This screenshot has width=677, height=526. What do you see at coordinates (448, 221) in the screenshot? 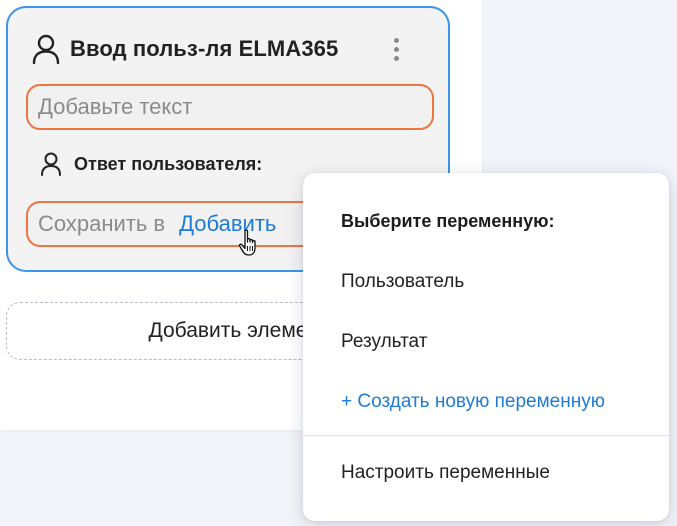
I see `dropdown-heading: Выберите переменную:` at bounding box center [448, 221].